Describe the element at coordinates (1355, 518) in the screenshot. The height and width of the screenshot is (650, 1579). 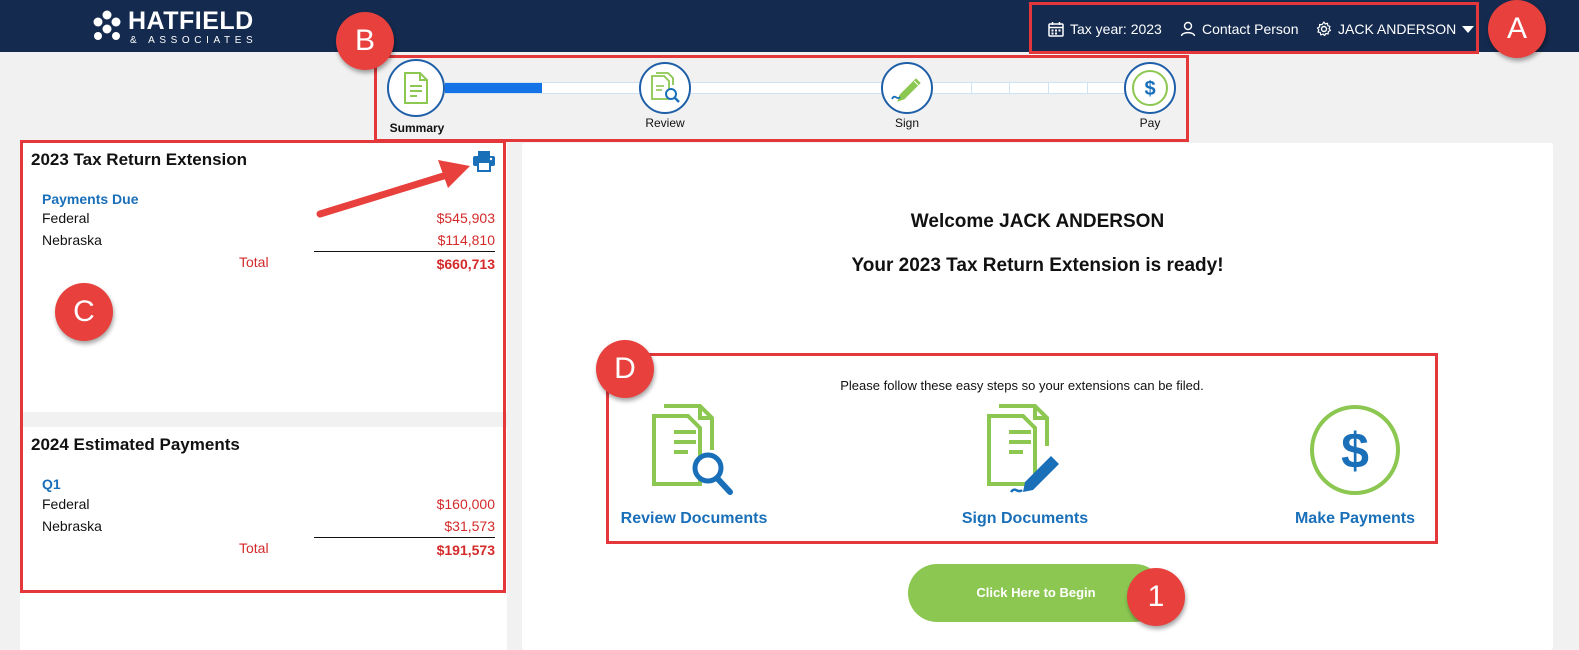
I see `make-payments-label: Make Payments` at that location.